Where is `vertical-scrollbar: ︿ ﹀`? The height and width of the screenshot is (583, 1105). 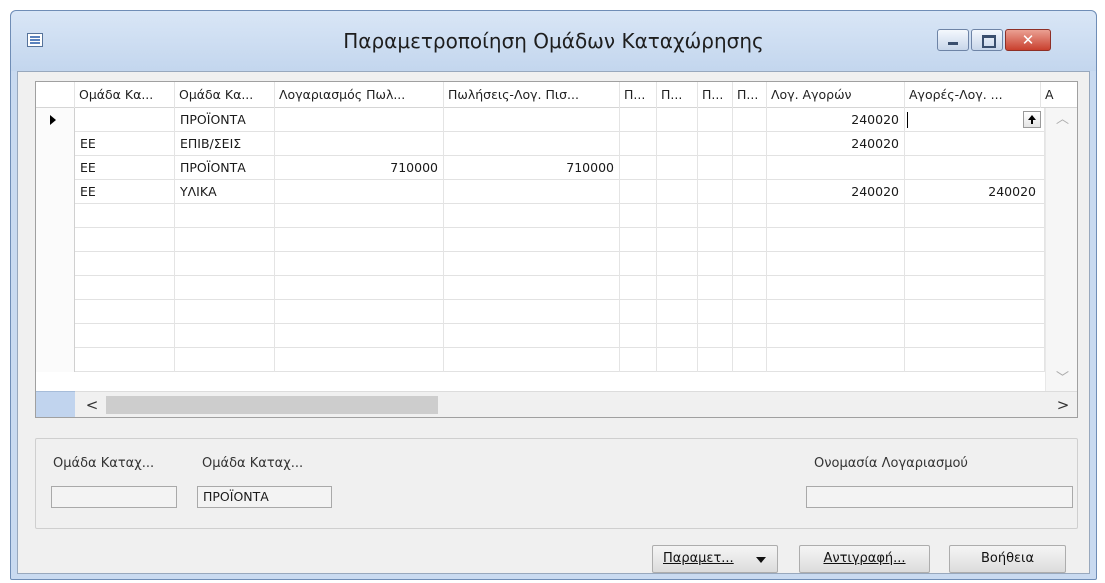
vertical-scrollbar: ︿ ﹀ is located at coordinates (1061, 249).